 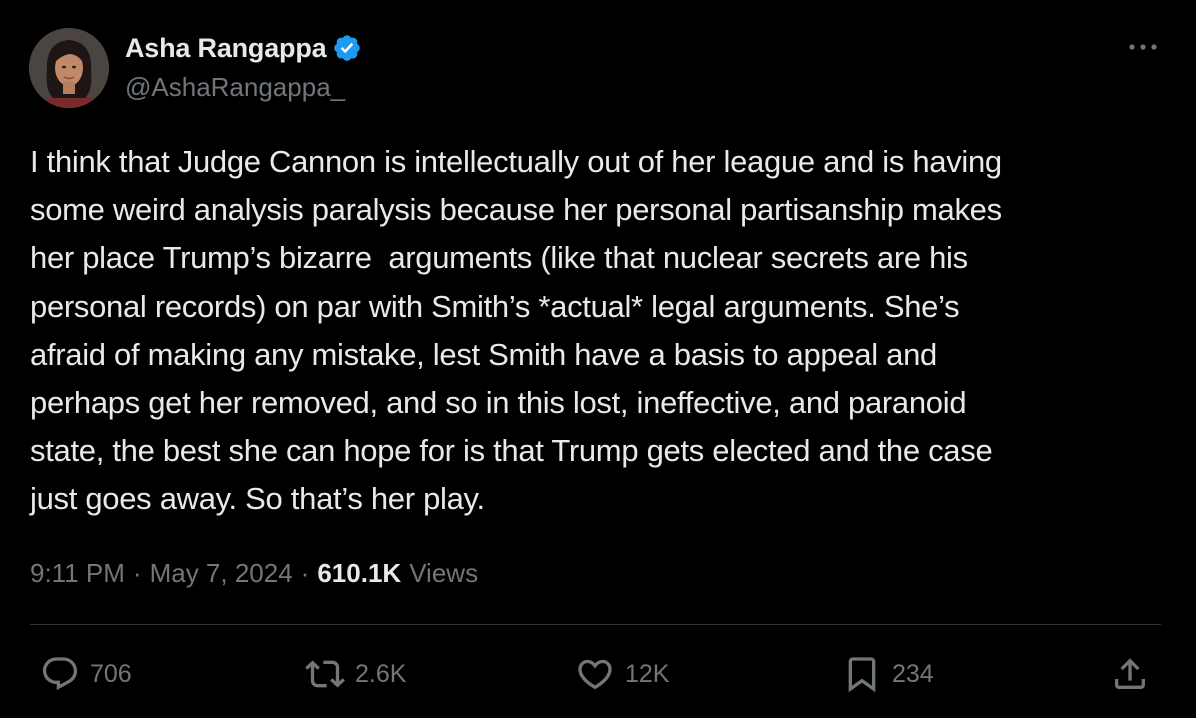 I want to click on author-name-row: Asha Rangappa, so click(x=243, y=48).